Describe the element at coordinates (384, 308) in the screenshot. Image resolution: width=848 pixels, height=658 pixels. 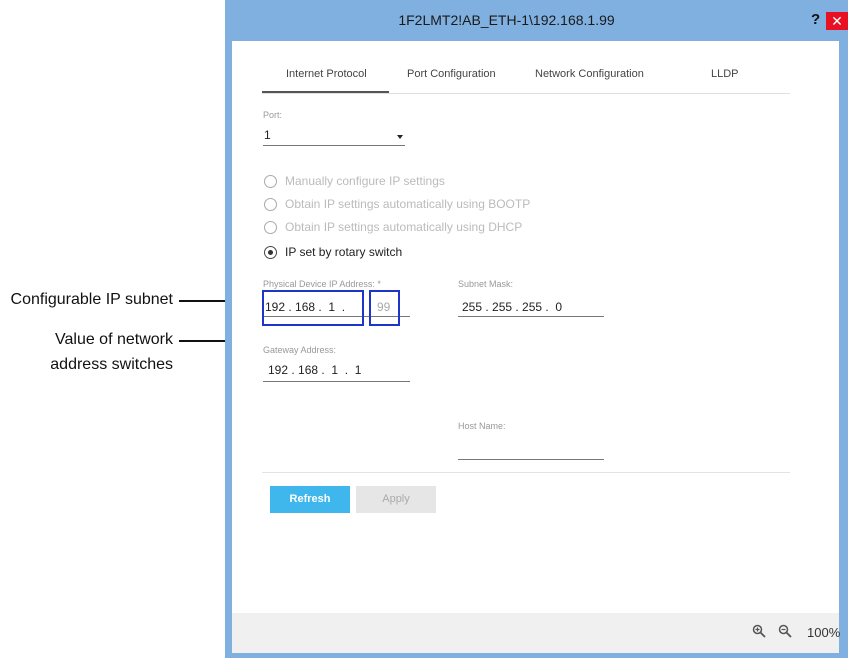
I see `switch-value-highlight-box` at that location.